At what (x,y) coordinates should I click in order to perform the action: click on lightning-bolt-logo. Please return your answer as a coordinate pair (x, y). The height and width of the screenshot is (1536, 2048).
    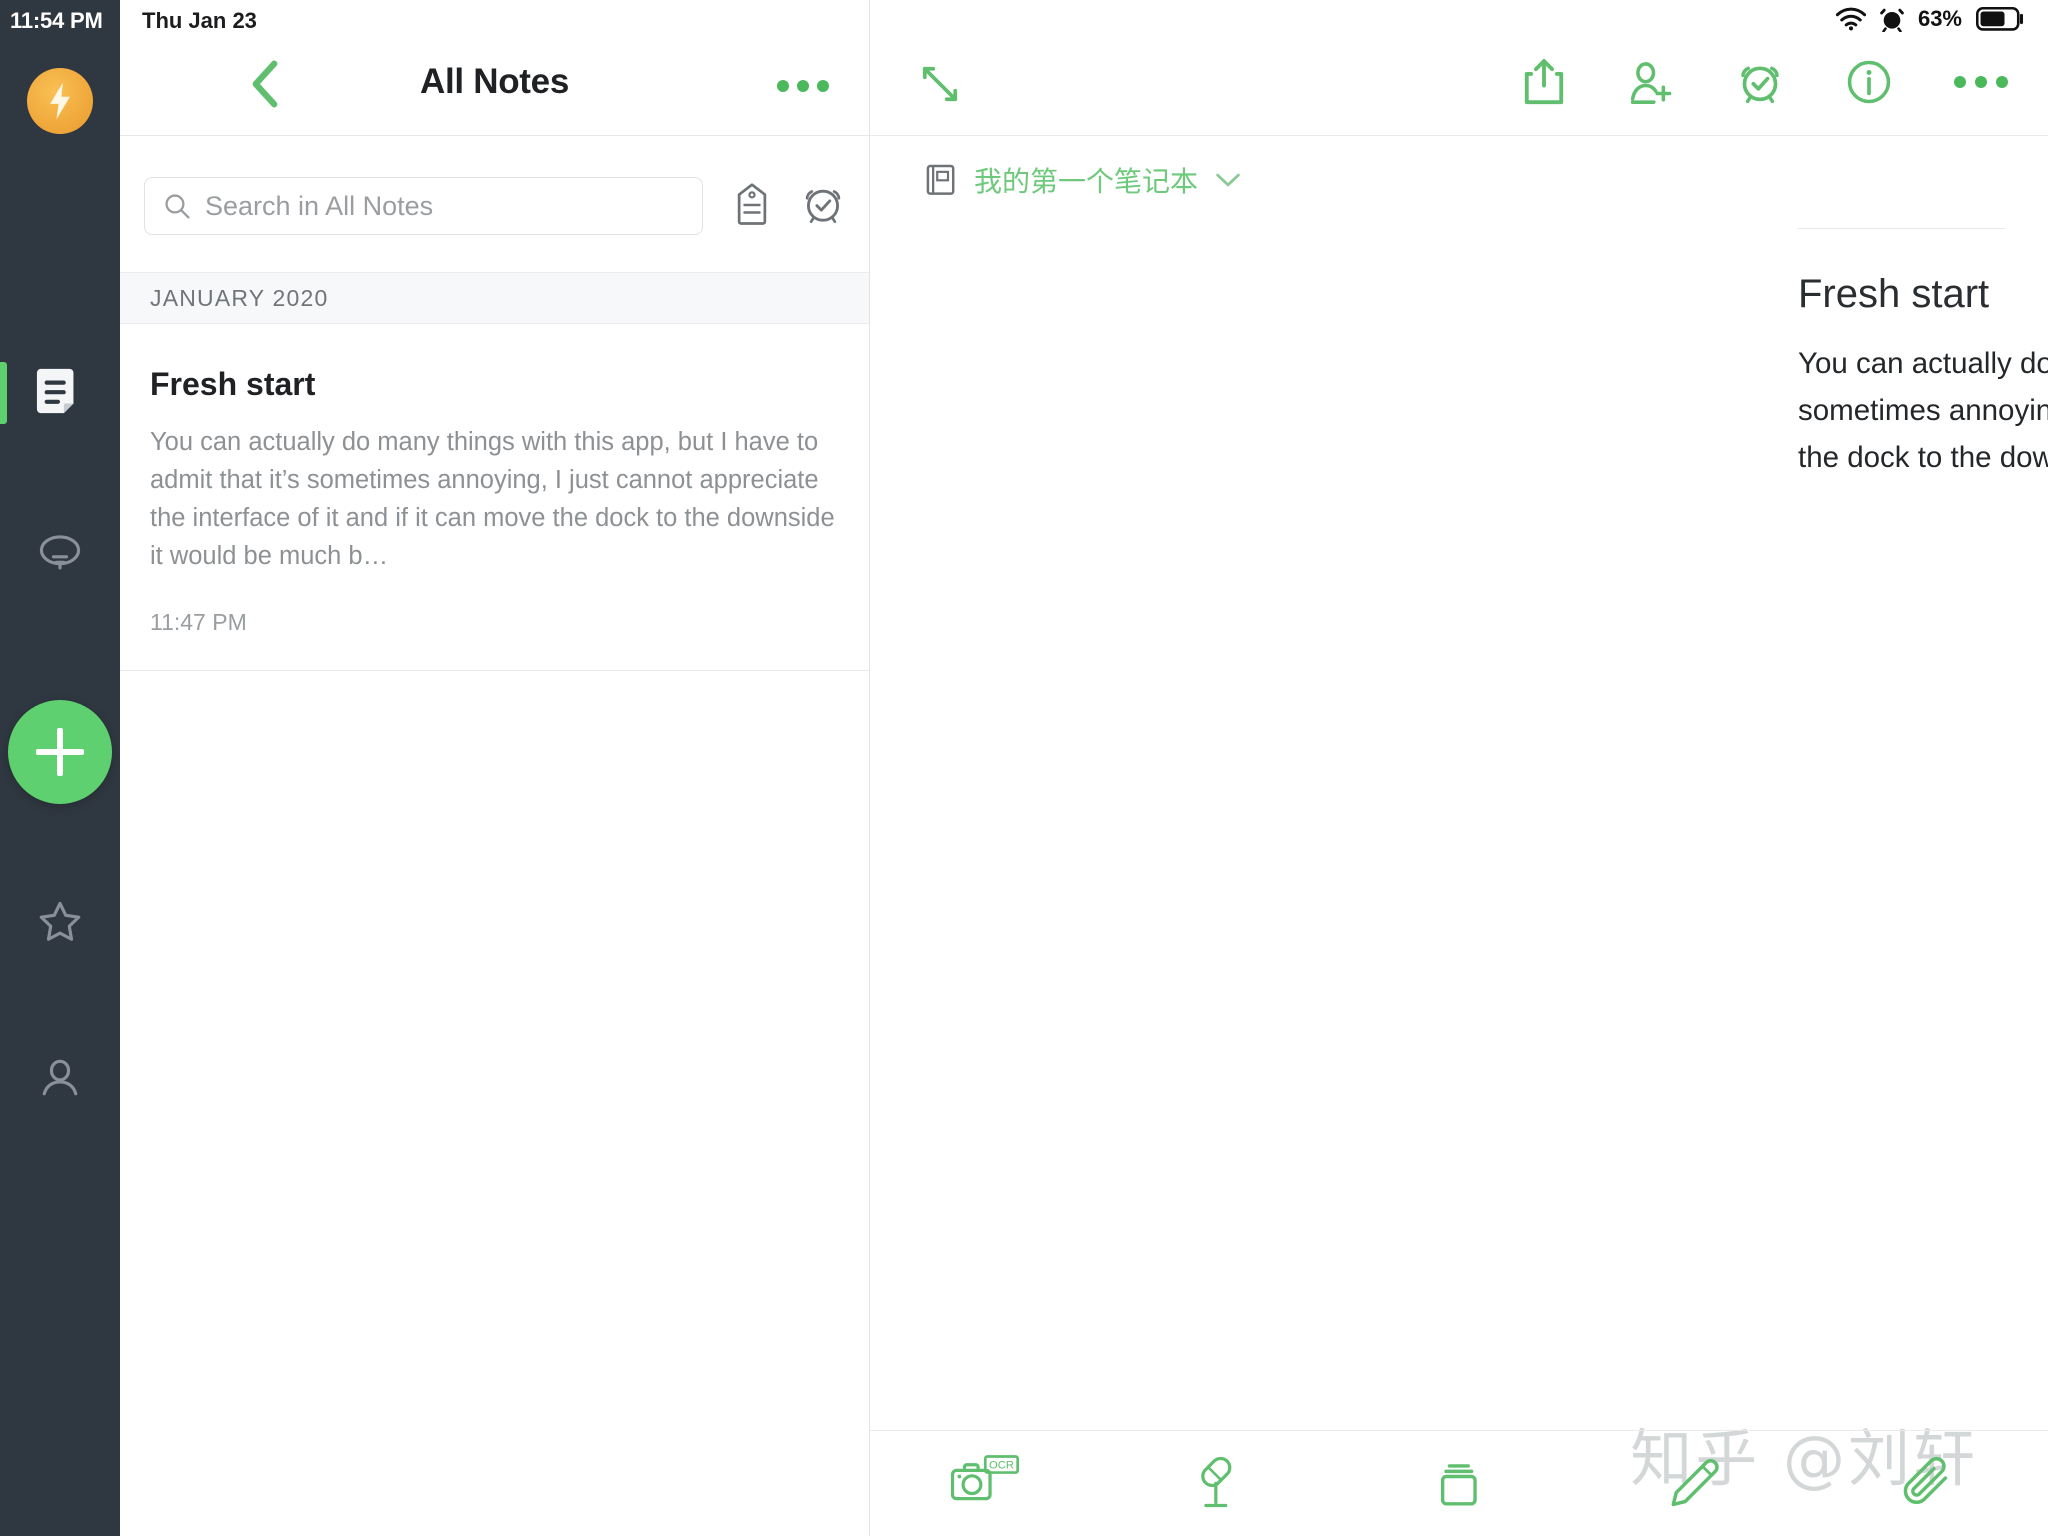
    Looking at the image, I should click on (60, 101).